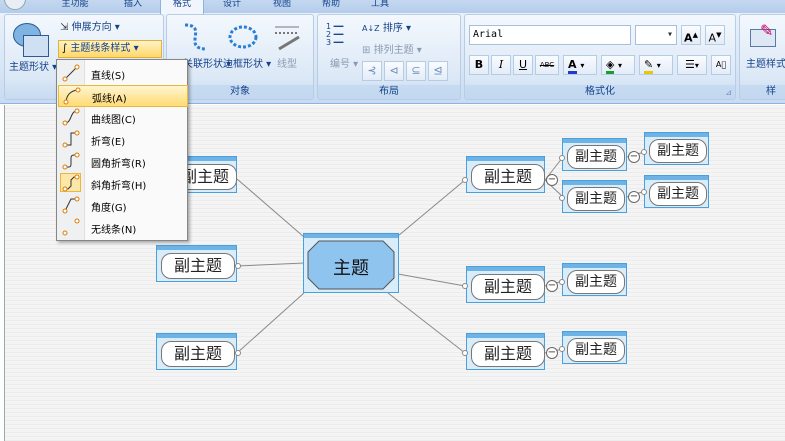 The height and width of the screenshot is (441, 785). I want to click on menu-item-arc: 弧线(A), so click(123, 96).